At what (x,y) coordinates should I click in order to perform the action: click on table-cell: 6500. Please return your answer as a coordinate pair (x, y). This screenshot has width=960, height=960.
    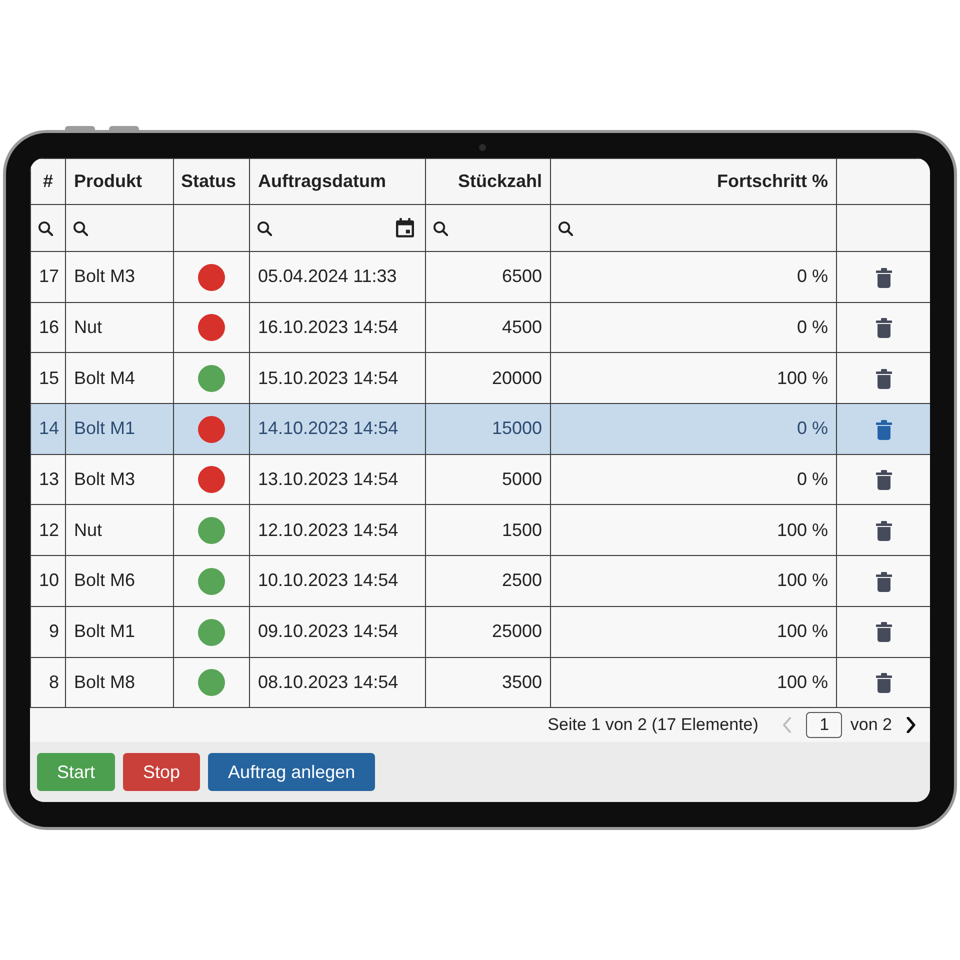
    Looking at the image, I should click on (522, 276).